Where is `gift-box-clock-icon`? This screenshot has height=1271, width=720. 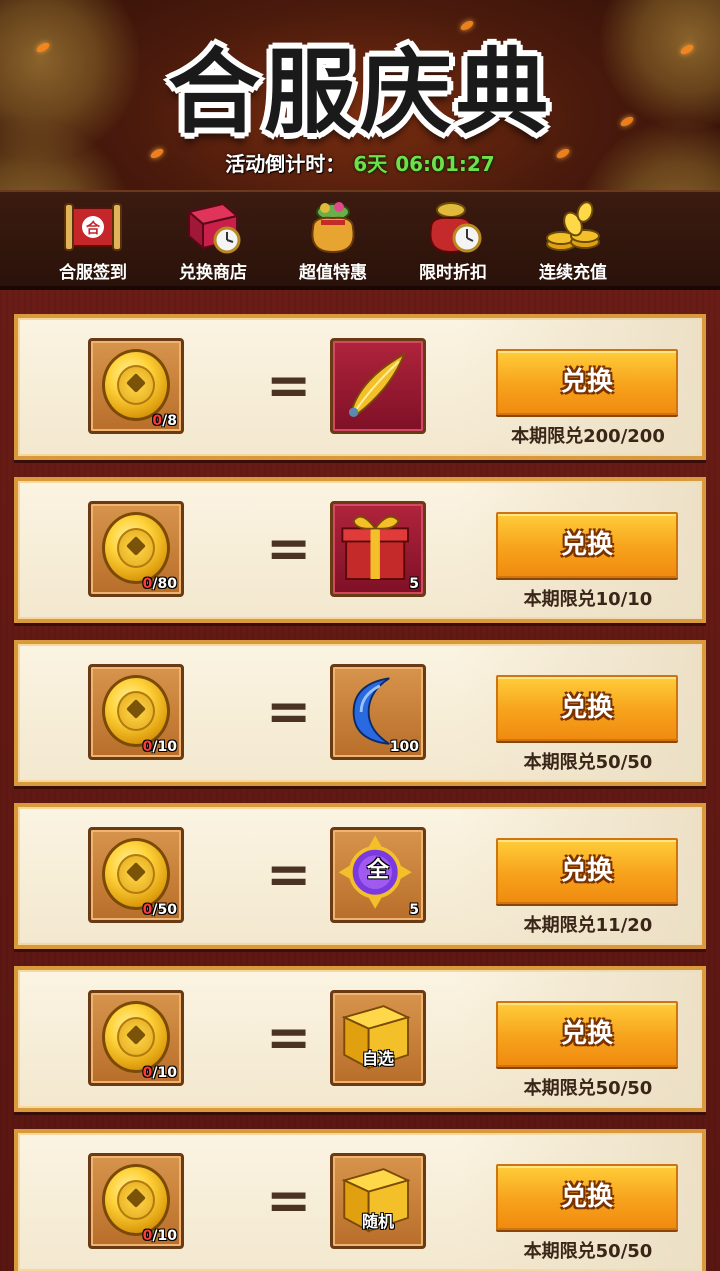 gift-box-clock-icon is located at coordinates (213, 228).